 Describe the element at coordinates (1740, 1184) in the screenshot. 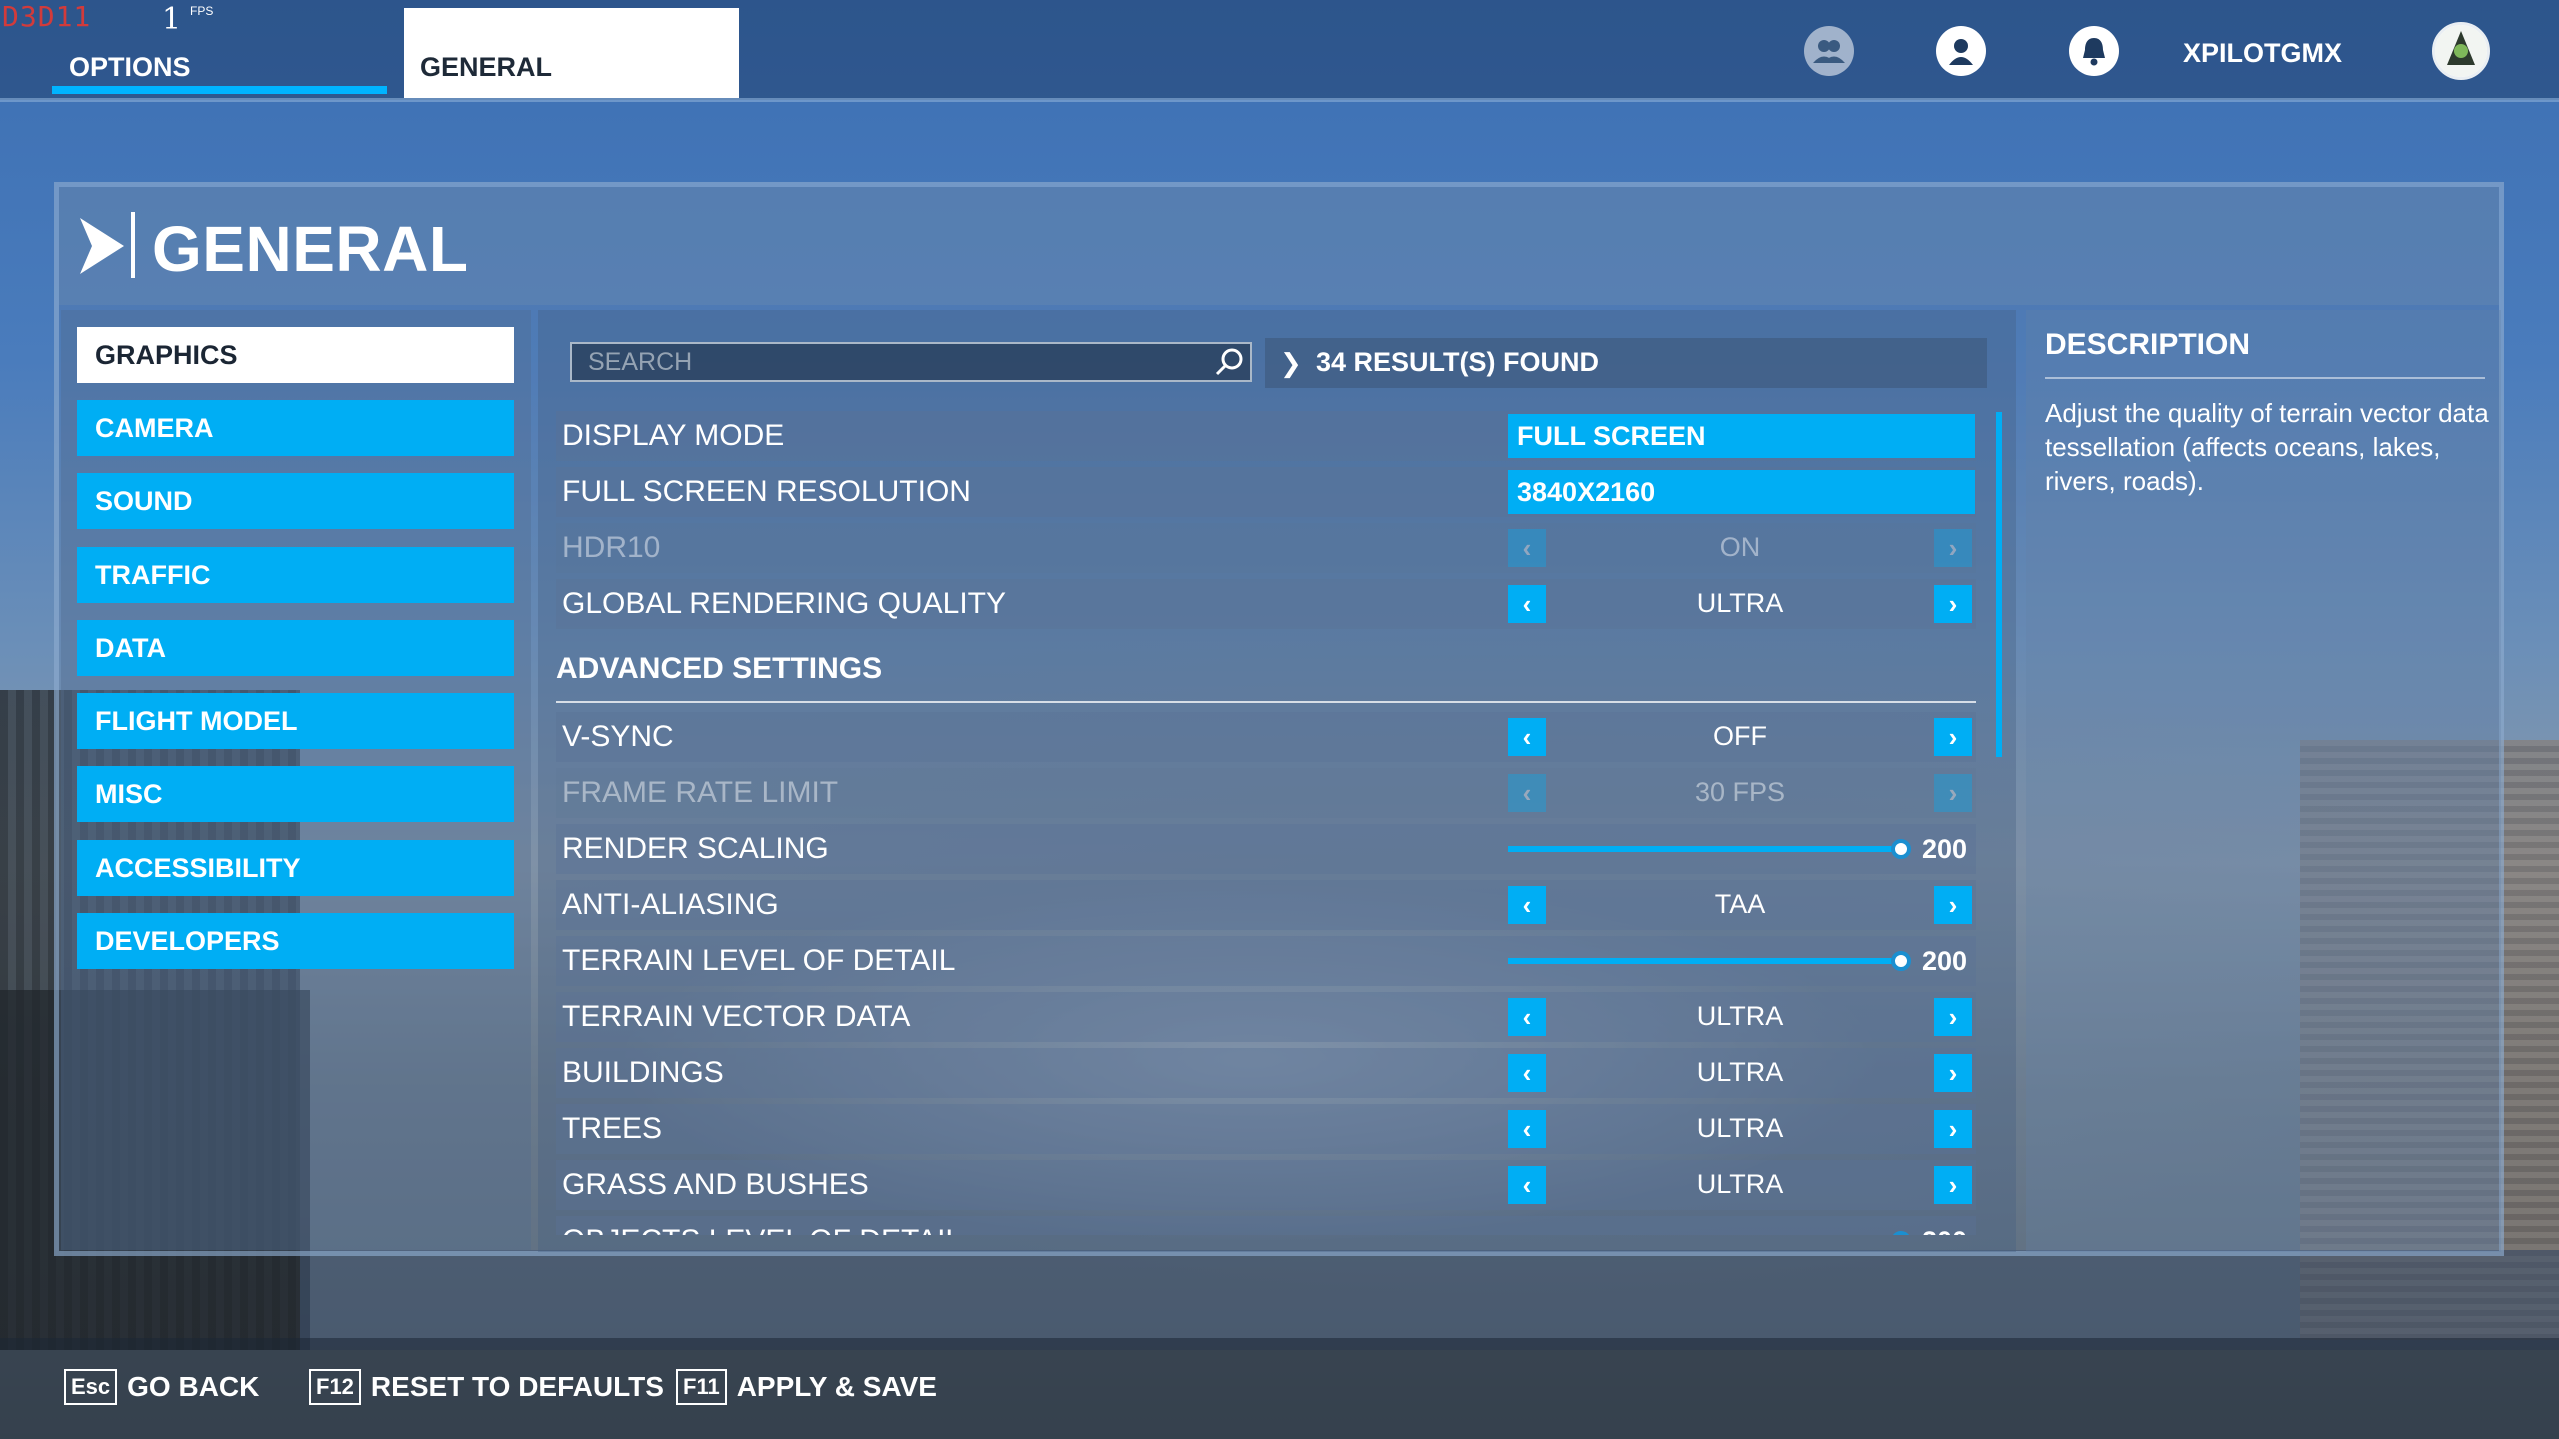

I see `grass-value: ULTRA` at that location.